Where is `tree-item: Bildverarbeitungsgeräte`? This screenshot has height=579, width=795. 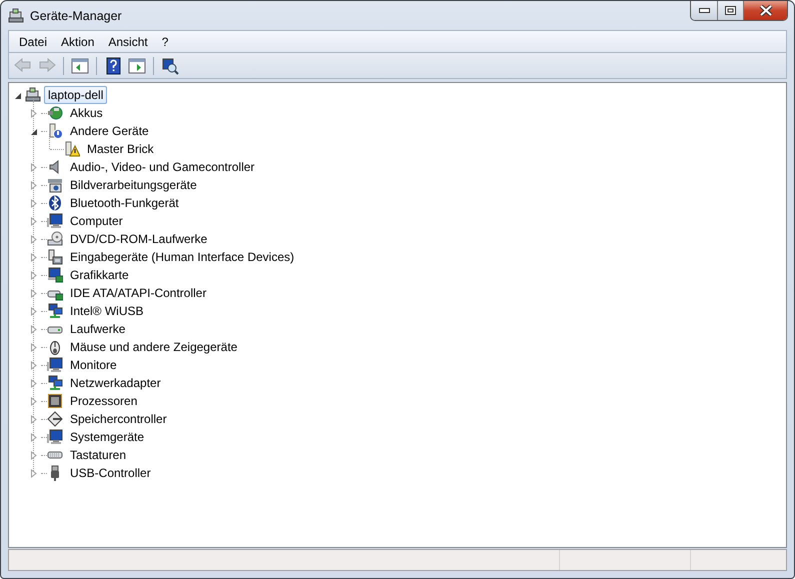 tree-item: Bildverarbeitungsgeräte is located at coordinates (133, 185).